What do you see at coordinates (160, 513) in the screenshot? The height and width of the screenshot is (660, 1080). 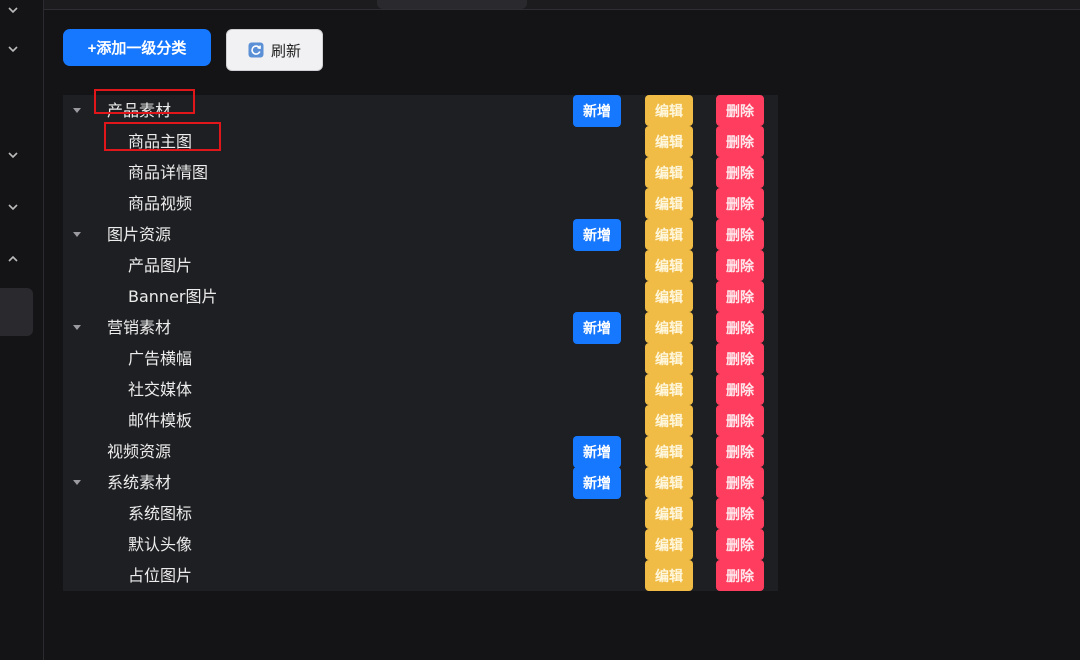 I see `category-label: 系统图标` at bounding box center [160, 513].